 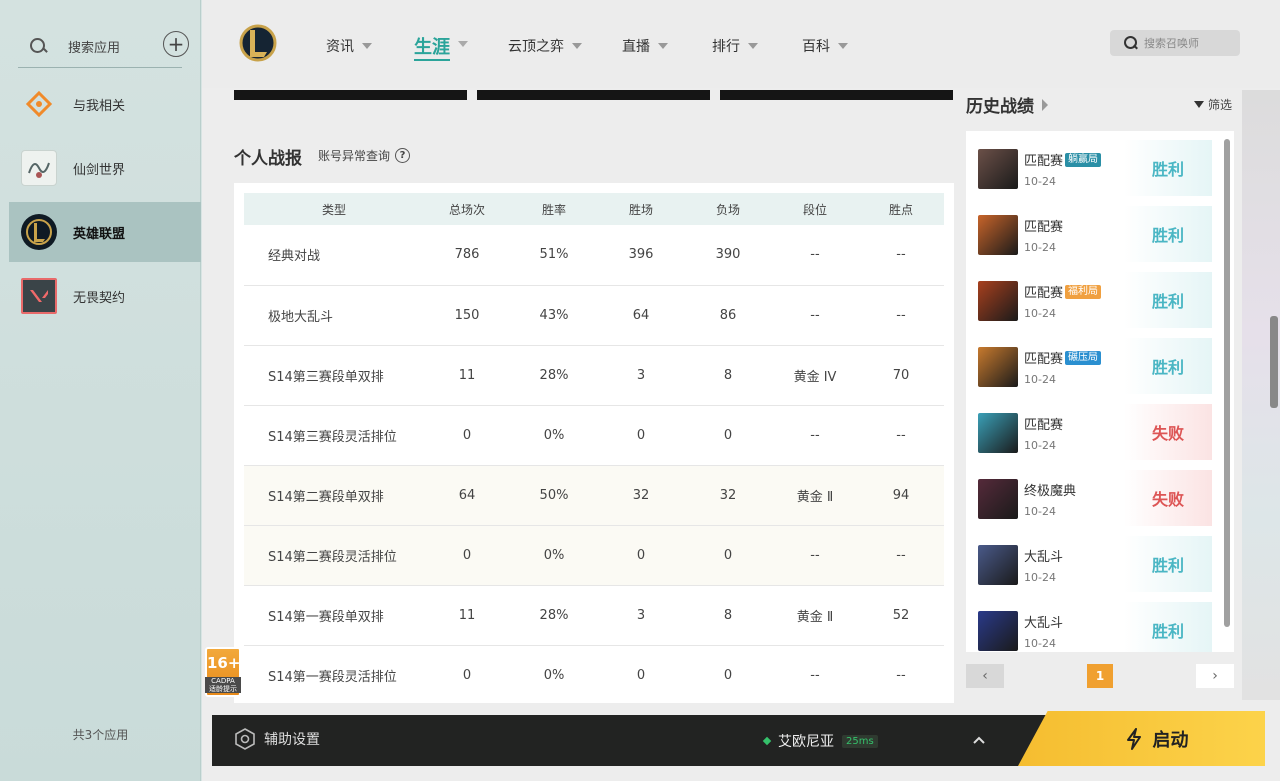 What do you see at coordinates (334, 615) in the screenshot?
I see `table-cell: S14第一赛段单双排` at bounding box center [334, 615].